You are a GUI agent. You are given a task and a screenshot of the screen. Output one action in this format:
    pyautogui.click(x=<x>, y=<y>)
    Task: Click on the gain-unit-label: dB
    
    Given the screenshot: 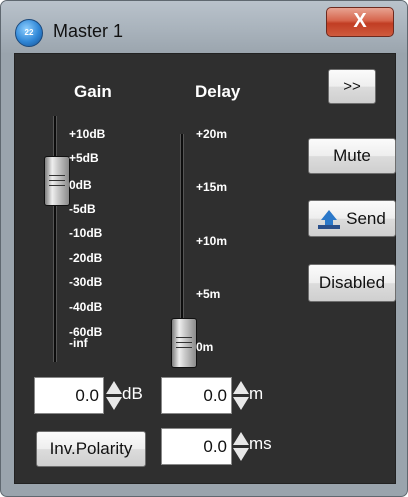 What is the action you would take?
    pyautogui.click(x=132, y=393)
    